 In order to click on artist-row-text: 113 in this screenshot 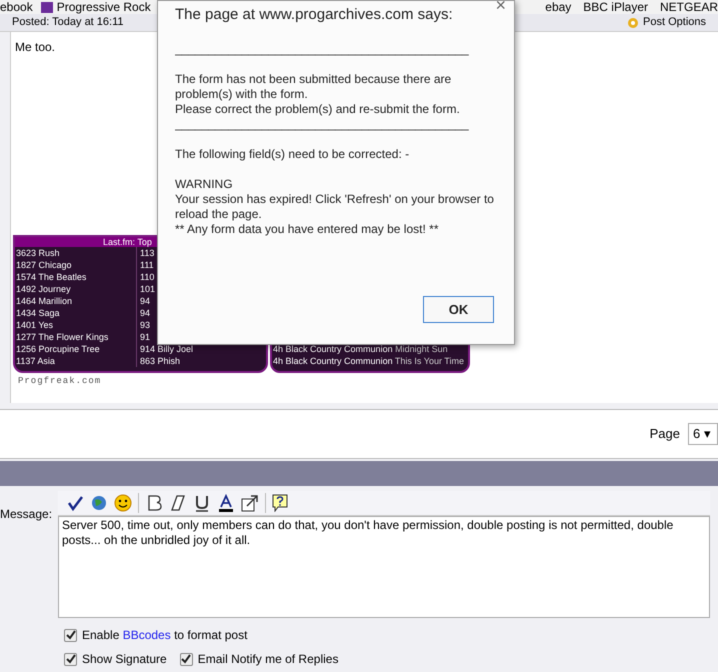, I will do `click(148, 253)`.